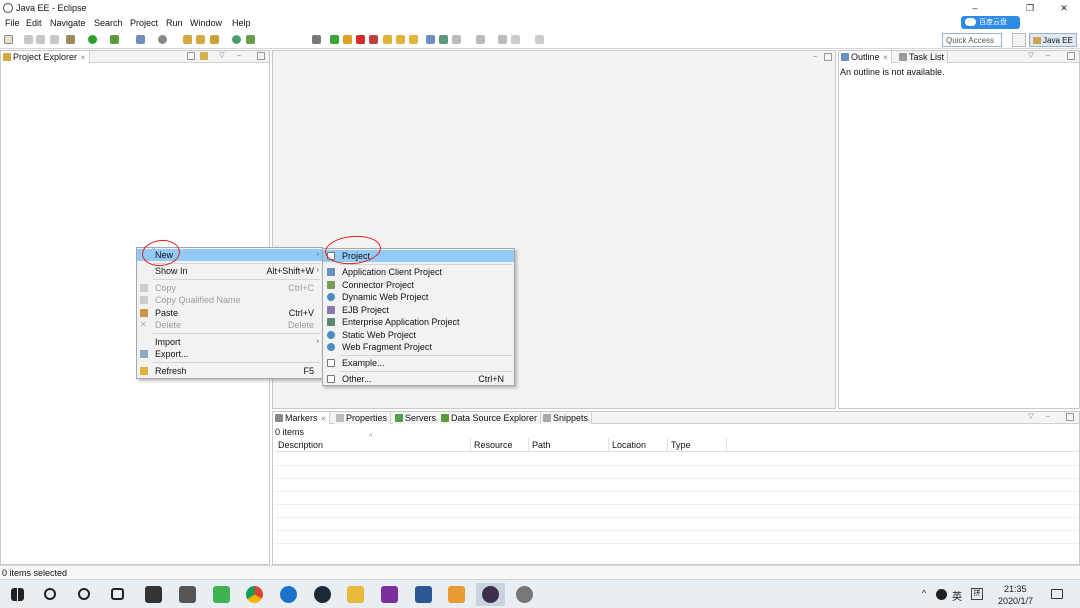  I want to click on new-project-icon, so click(140, 39).